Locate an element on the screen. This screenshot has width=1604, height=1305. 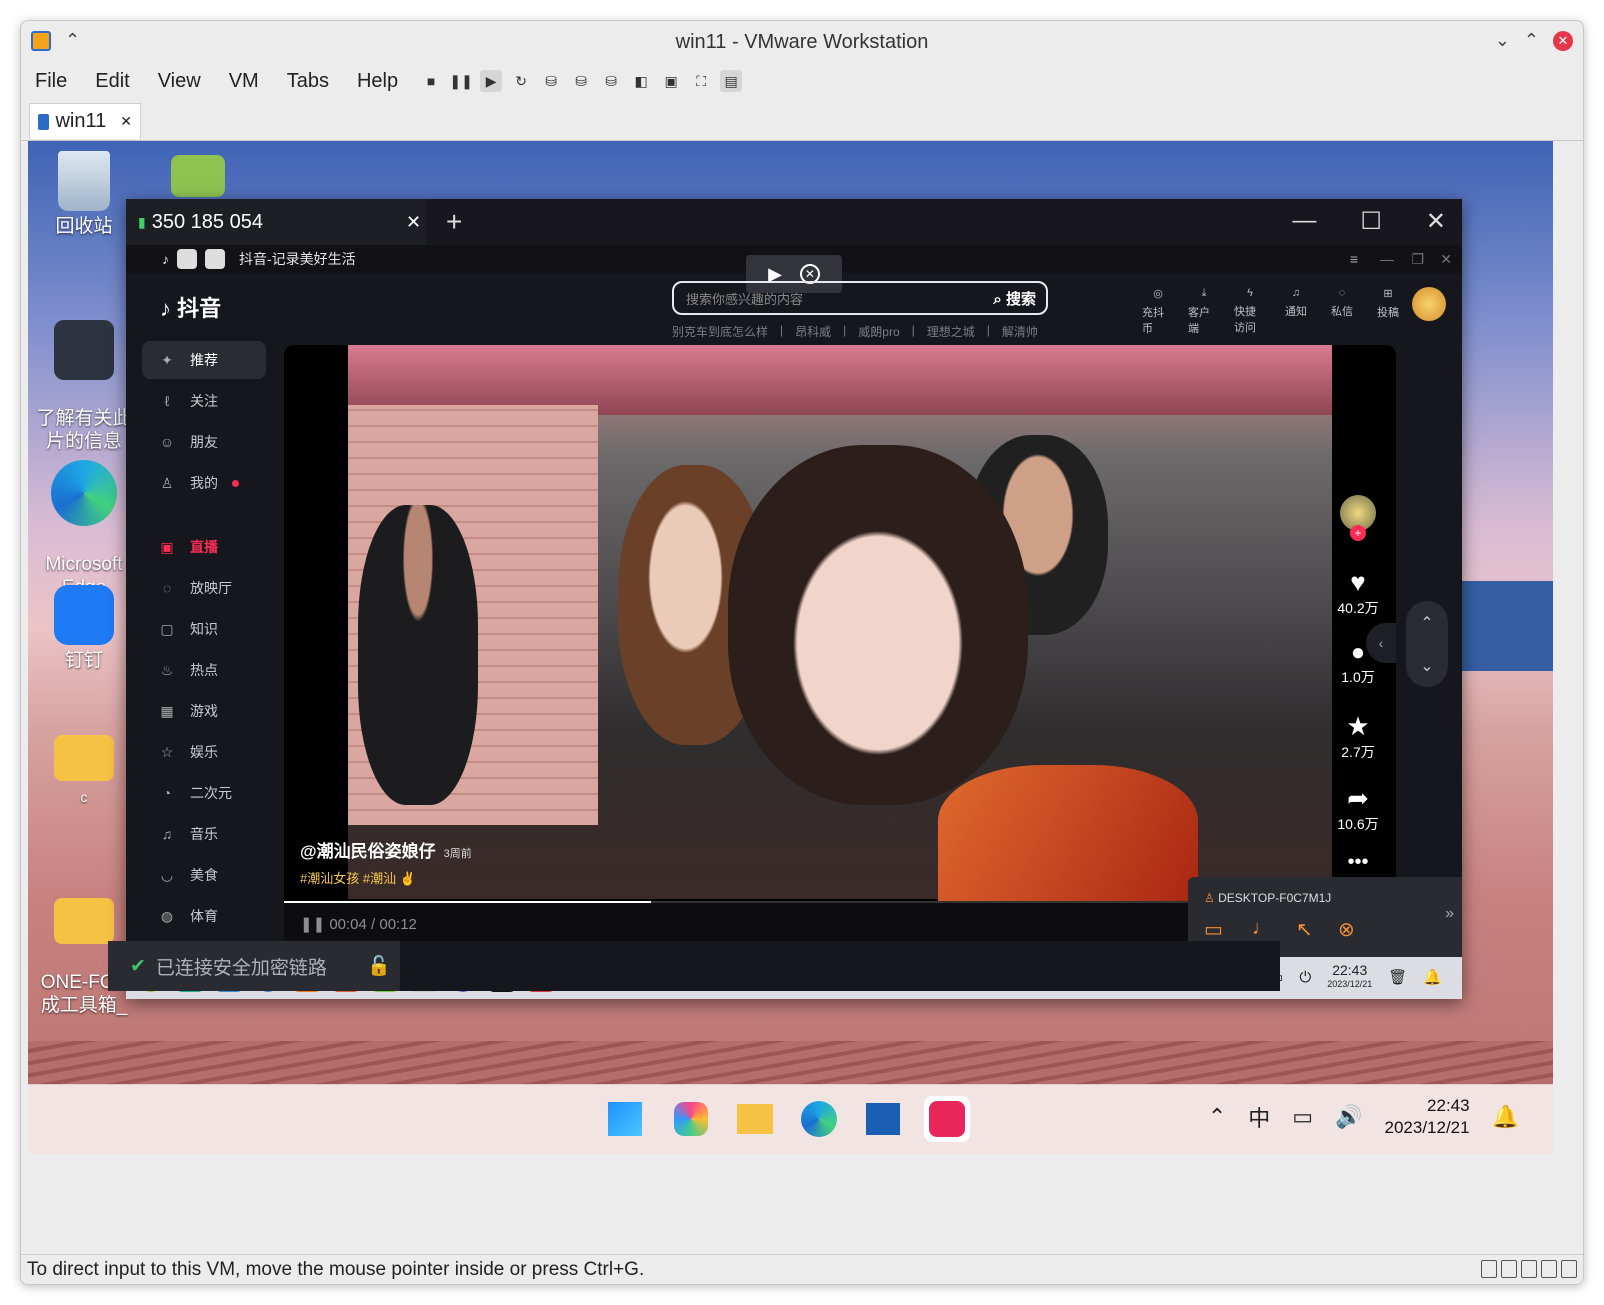
desktop-icon-edge: Microsoft Edge is located at coordinates (84, 518).